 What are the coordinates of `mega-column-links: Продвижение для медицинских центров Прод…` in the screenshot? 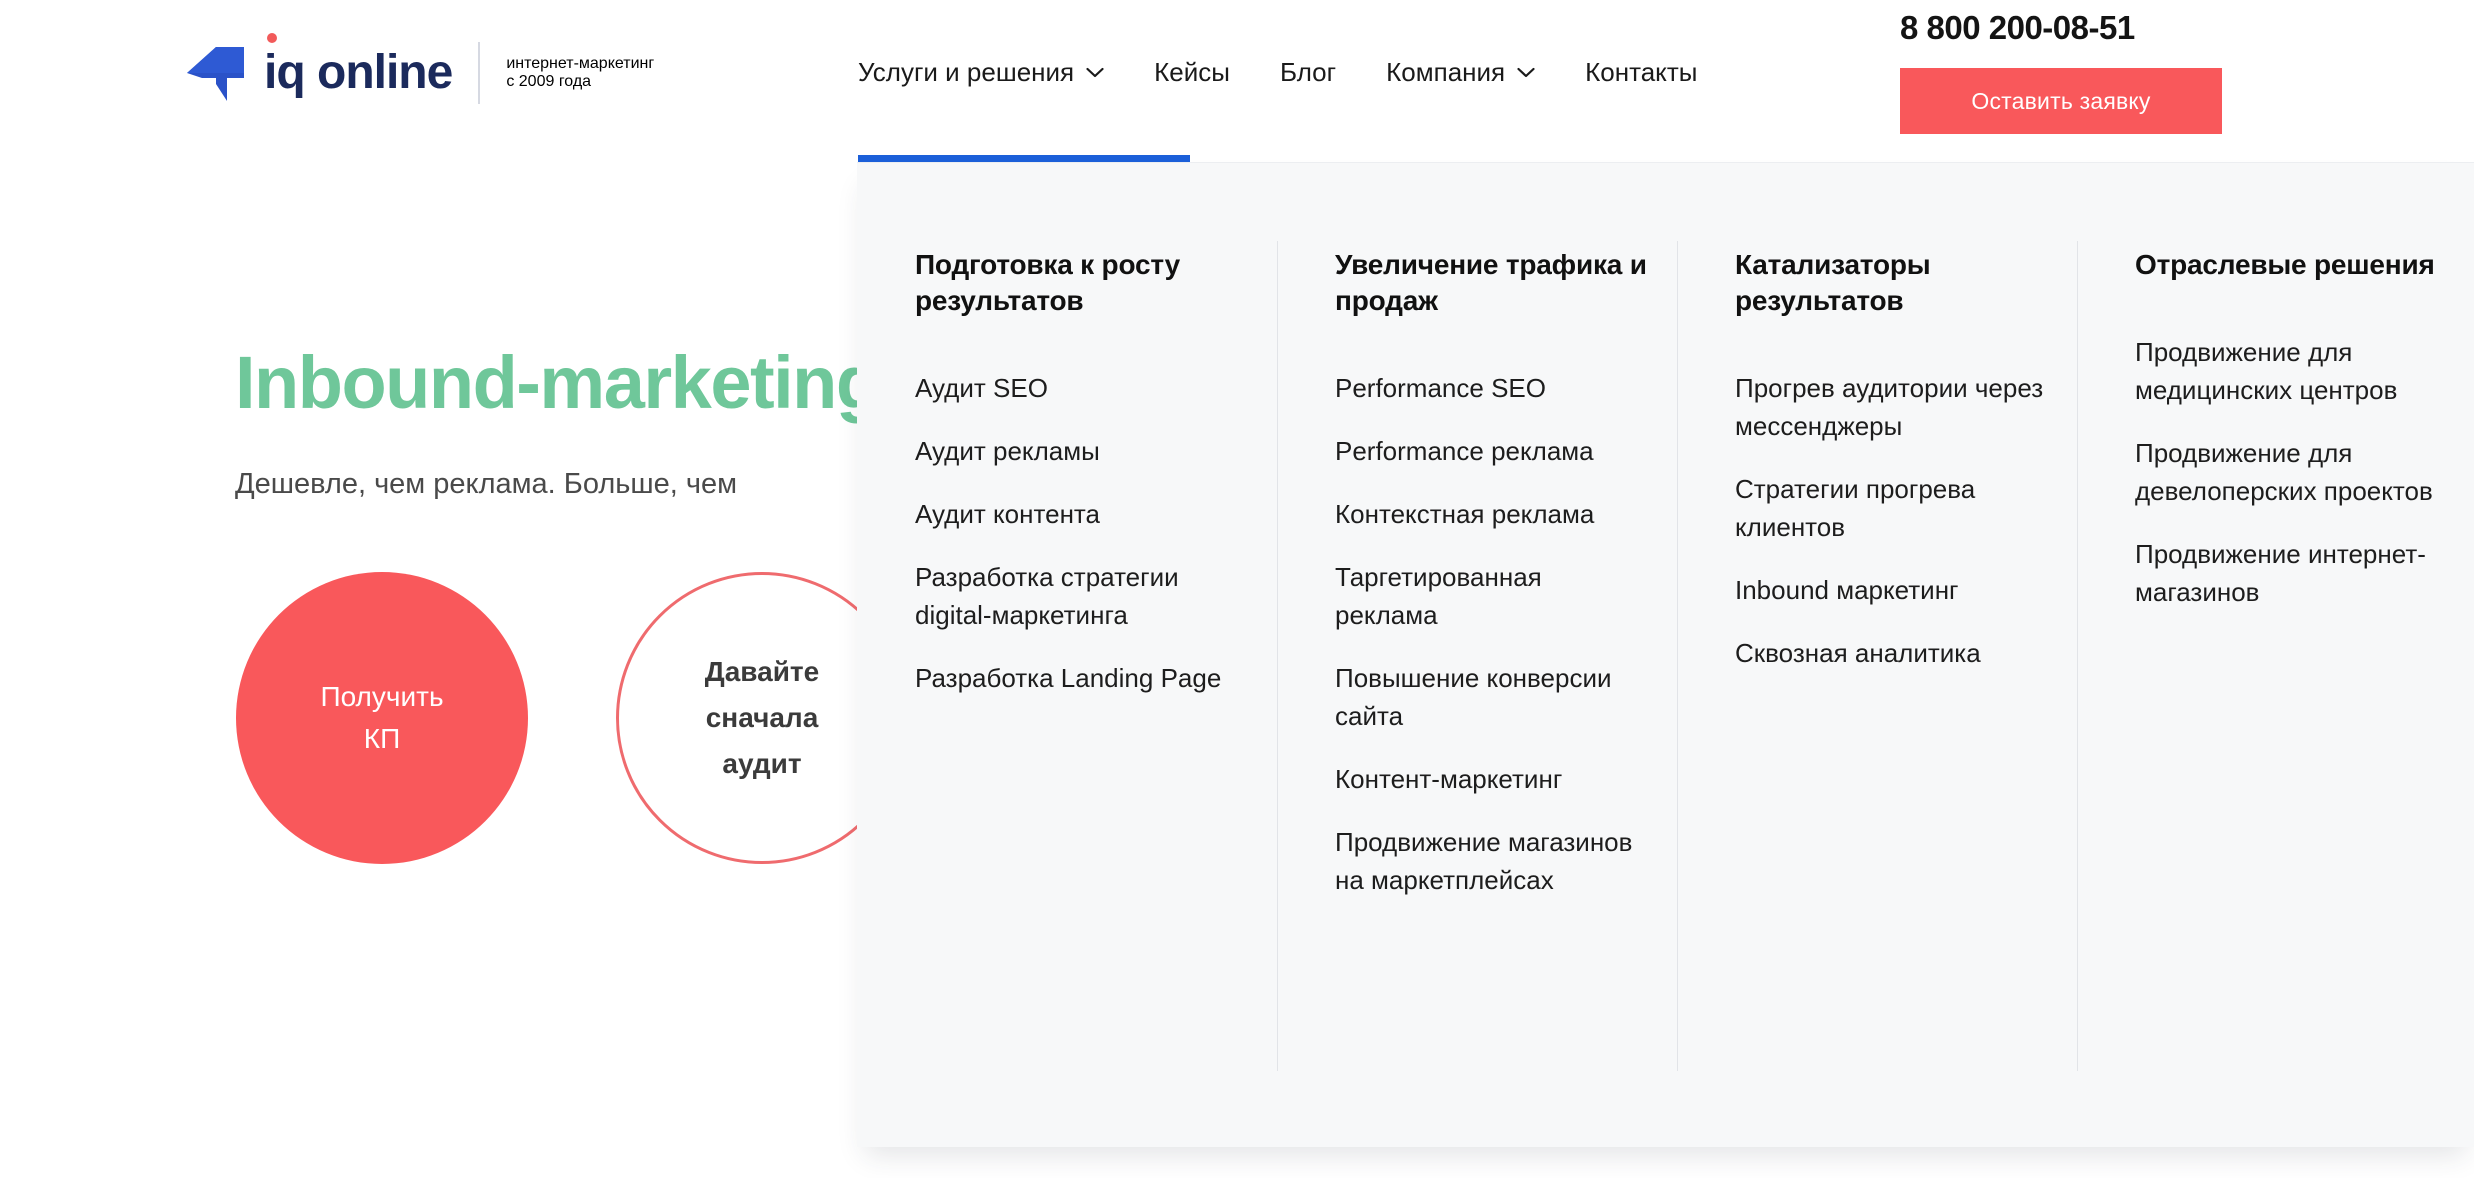 It's located at (2289, 472).